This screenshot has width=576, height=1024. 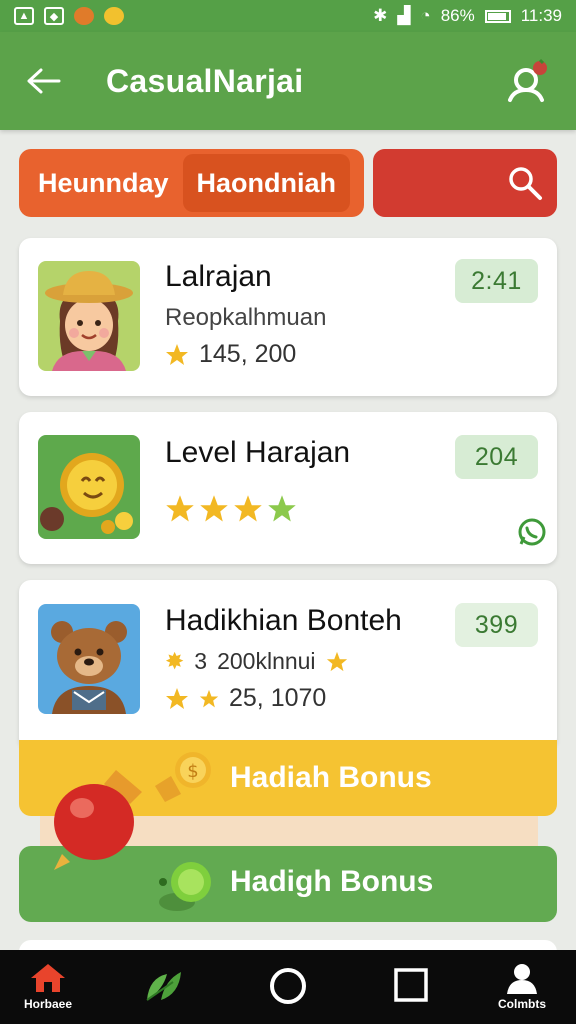 What do you see at coordinates (89, 316) in the screenshot?
I see `girl-avatar` at bounding box center [89, 316].